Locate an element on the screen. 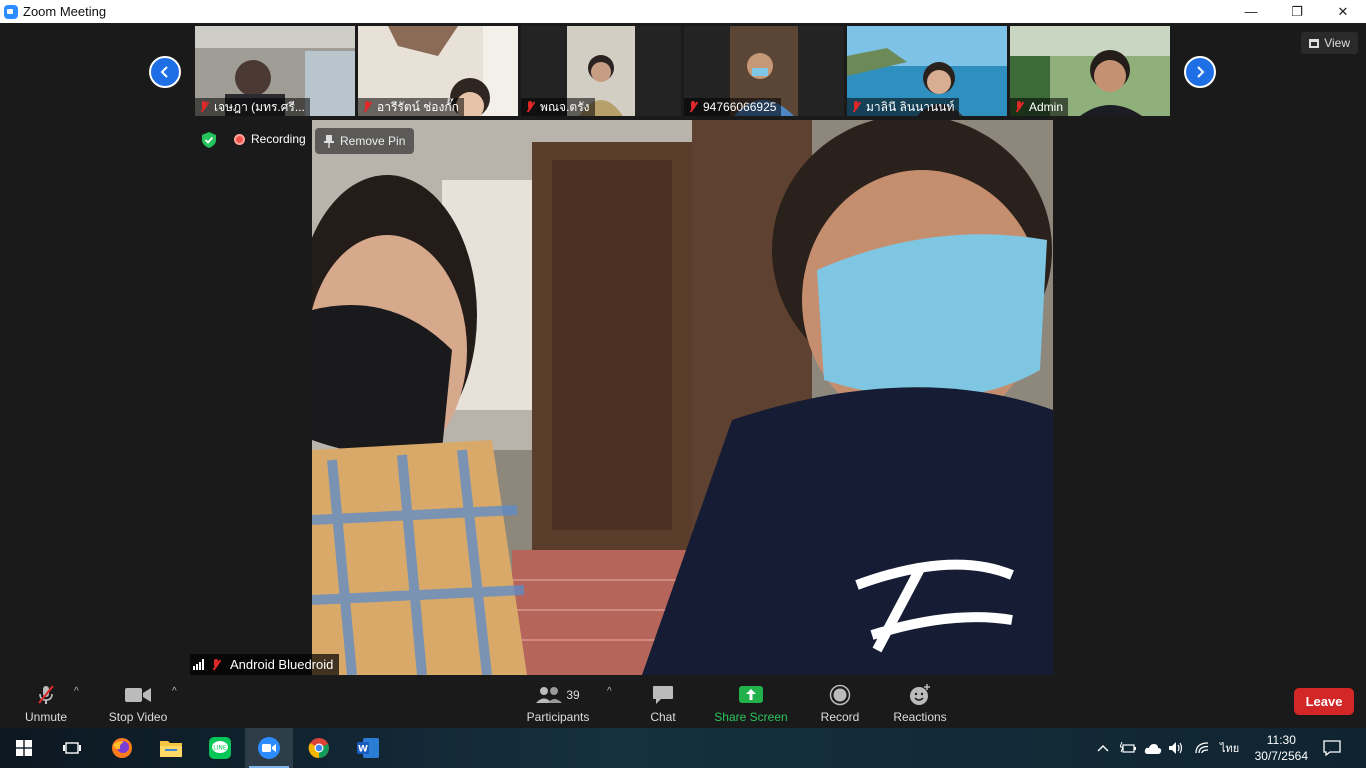 This screenshot has height=768, width=1366. show-hidden-icons-button is located at coordinates (1103, 748).